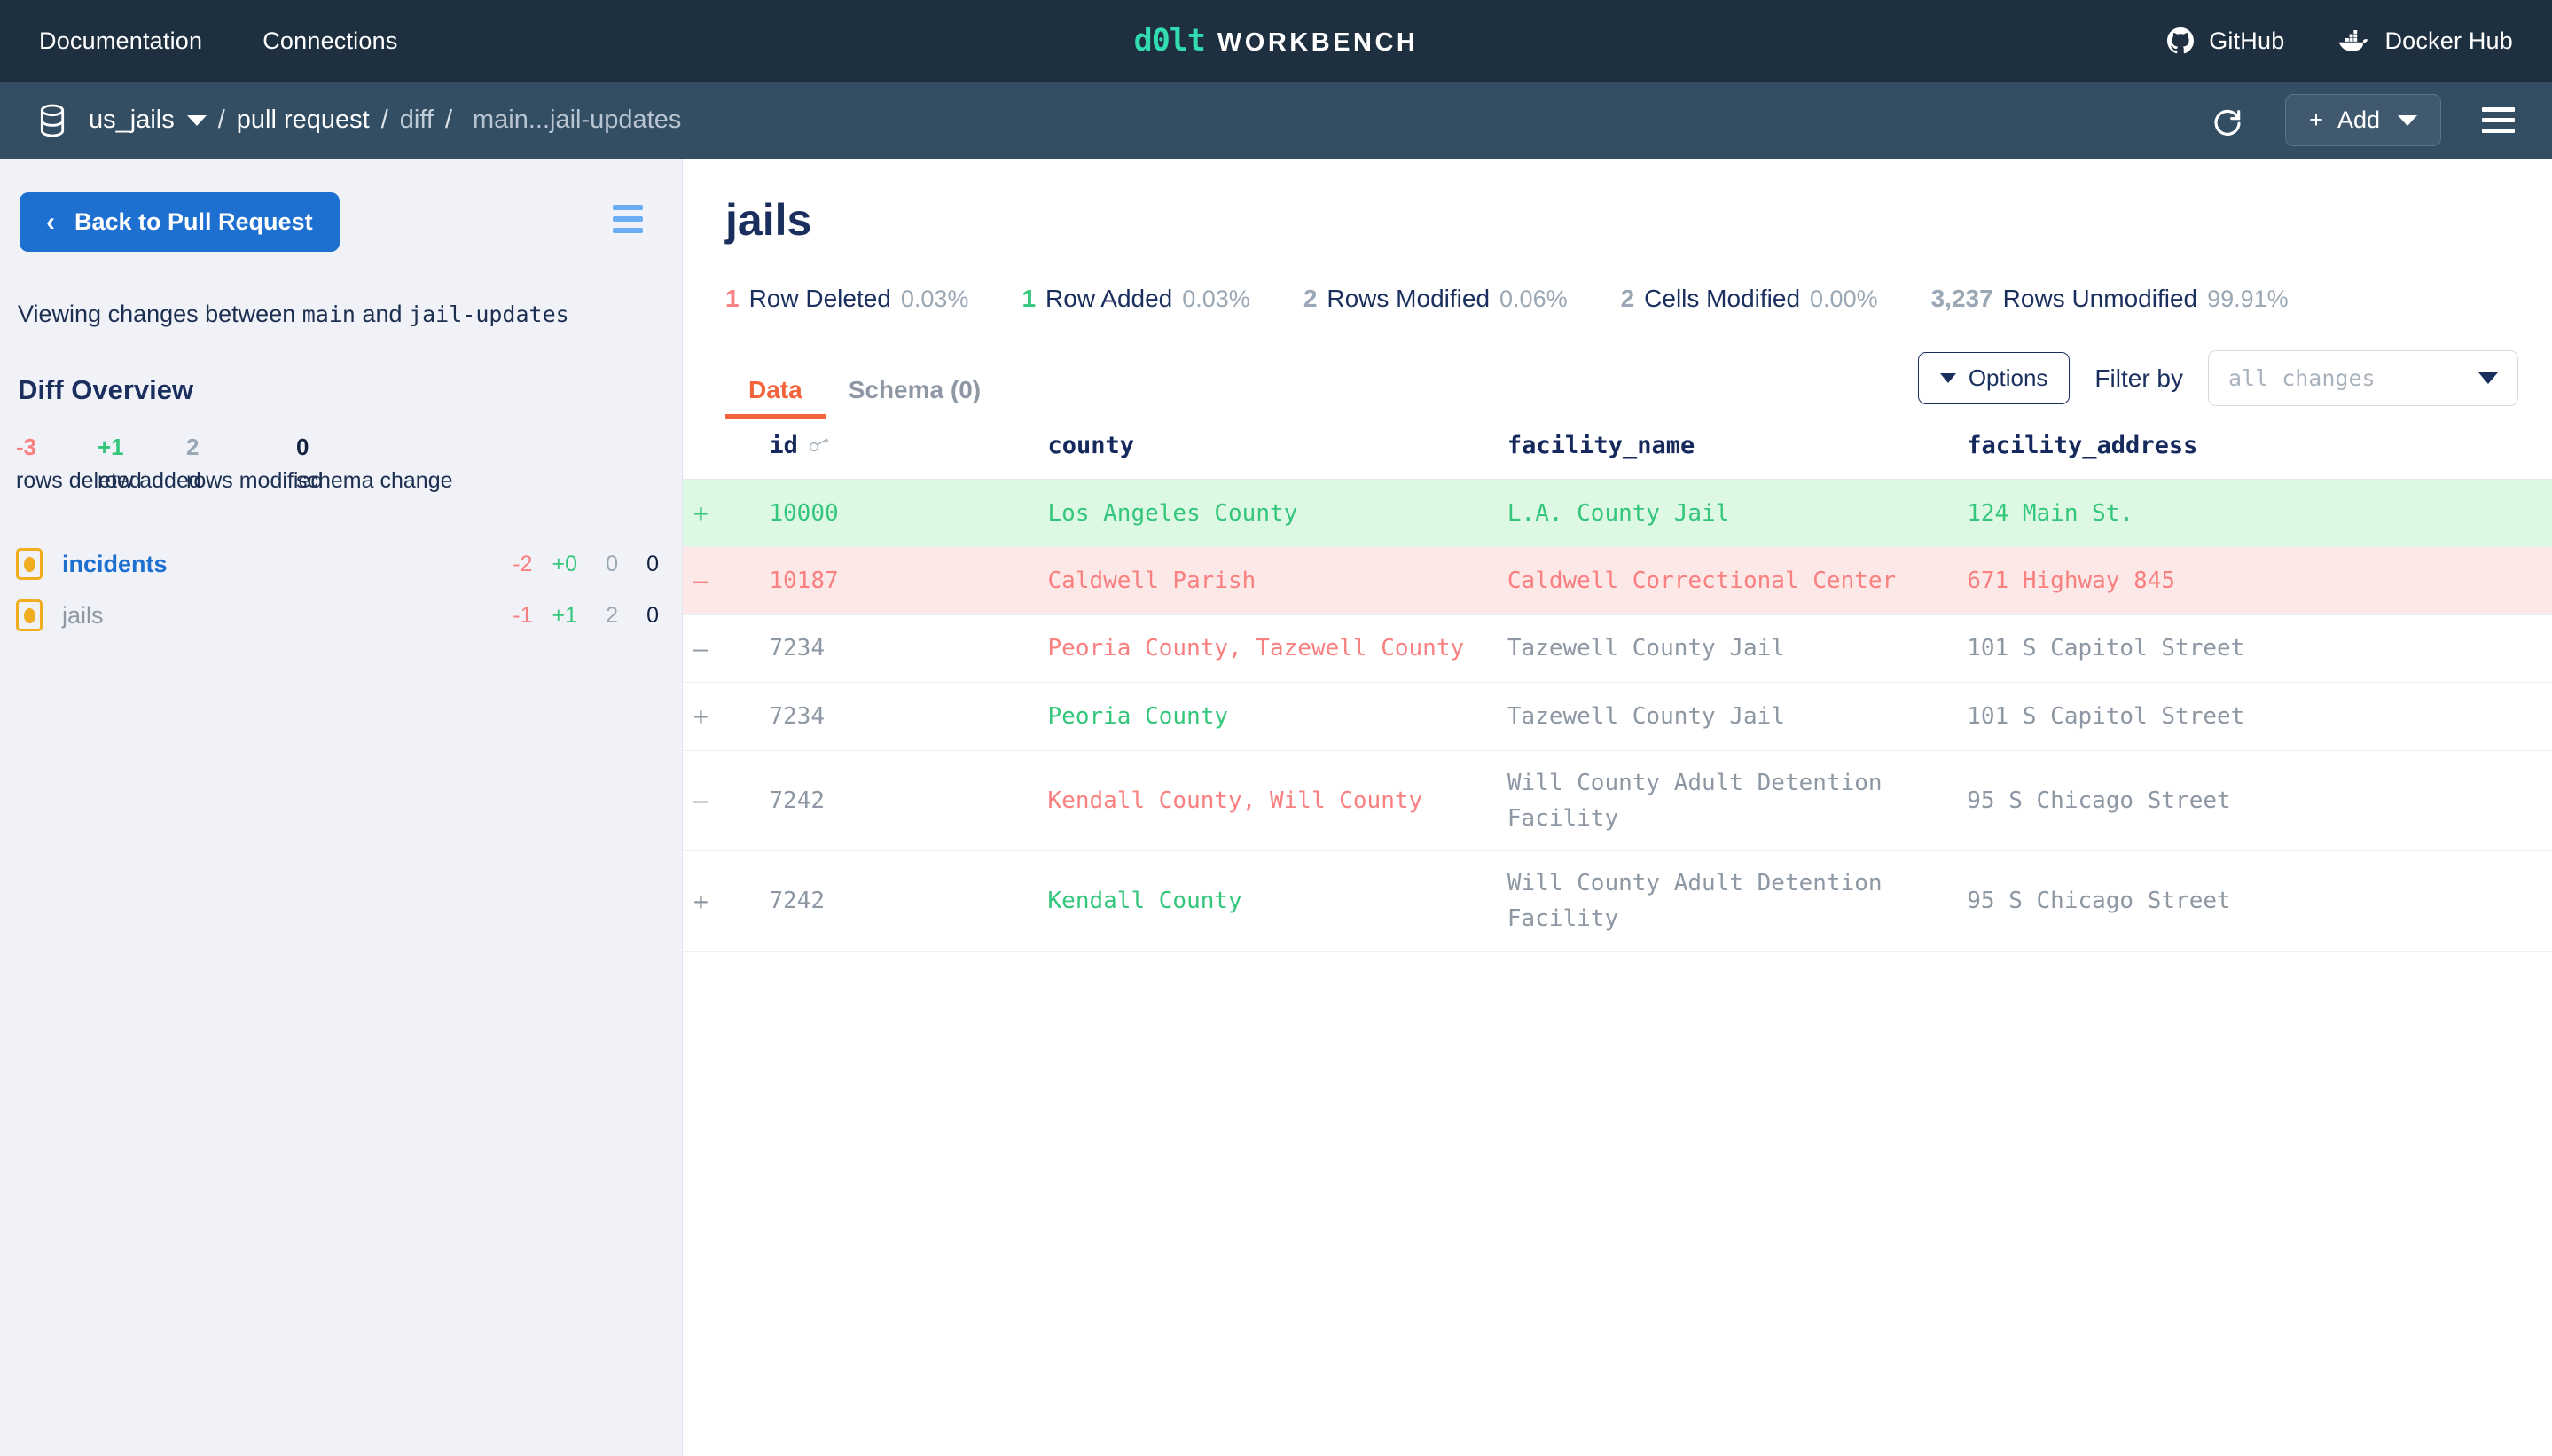 The height and width of the screenshot is (1456, 2552). Describe the element at coordinates (374, 481) in the screenshot. I see `overview-stat-label: schema change` at that location.